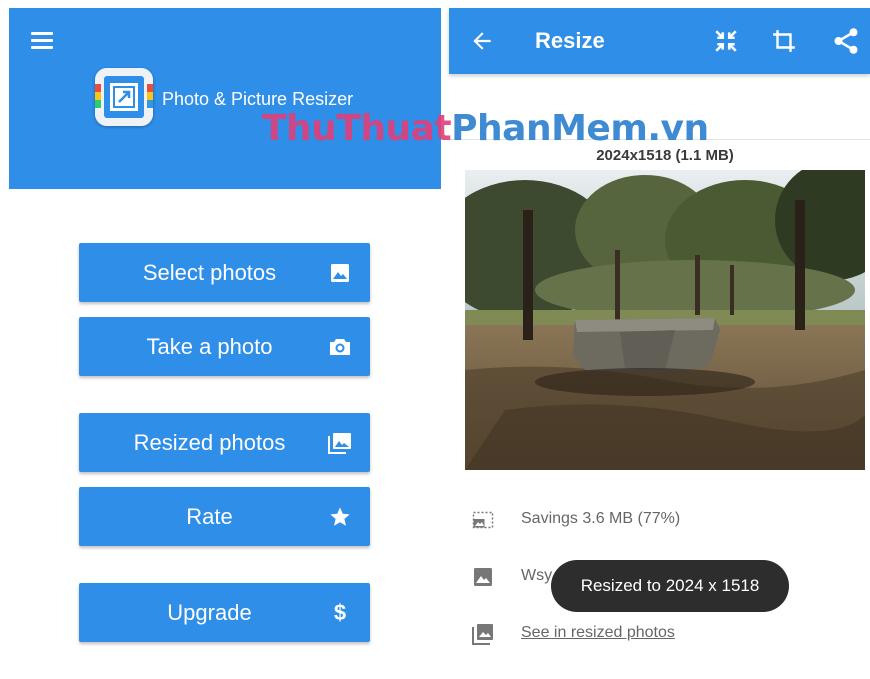  I want to click on watermark: ThuThuatPhanMem.vn, so click(485, 128).